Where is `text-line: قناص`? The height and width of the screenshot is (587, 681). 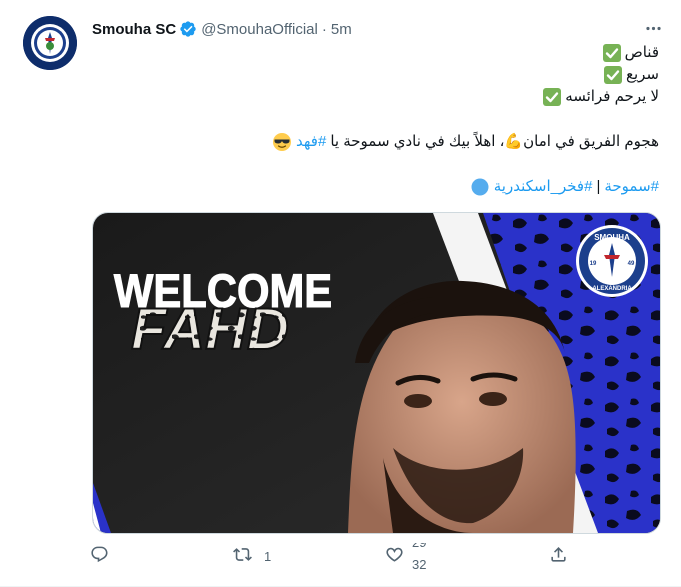
text-line: قناص is located at coordinates (379, 53).